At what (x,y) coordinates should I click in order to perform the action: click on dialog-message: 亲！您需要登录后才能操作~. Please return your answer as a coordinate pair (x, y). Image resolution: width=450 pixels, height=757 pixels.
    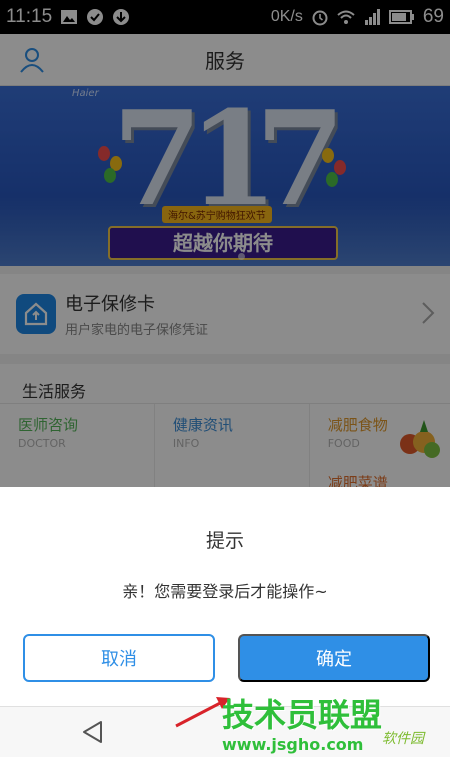
    Looking at the image, I should click on (225, 591).